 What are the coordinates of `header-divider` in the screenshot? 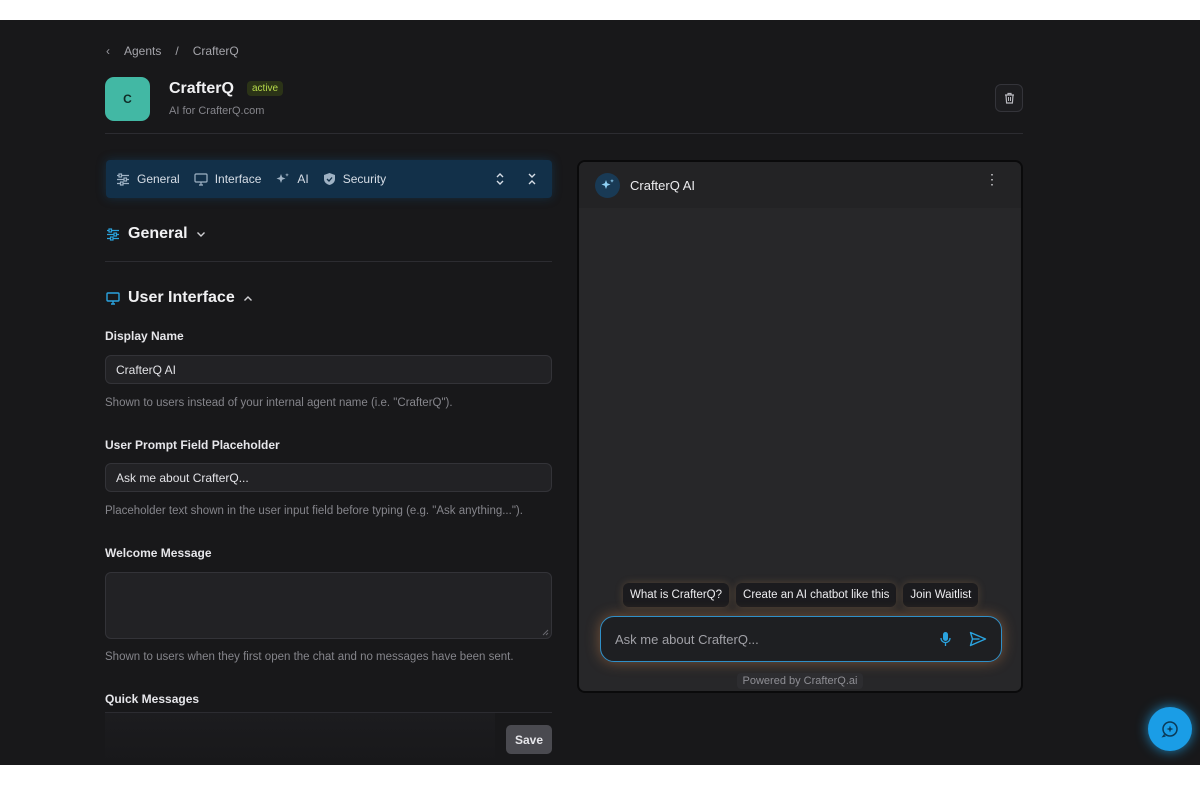 It's located at (564, 133).